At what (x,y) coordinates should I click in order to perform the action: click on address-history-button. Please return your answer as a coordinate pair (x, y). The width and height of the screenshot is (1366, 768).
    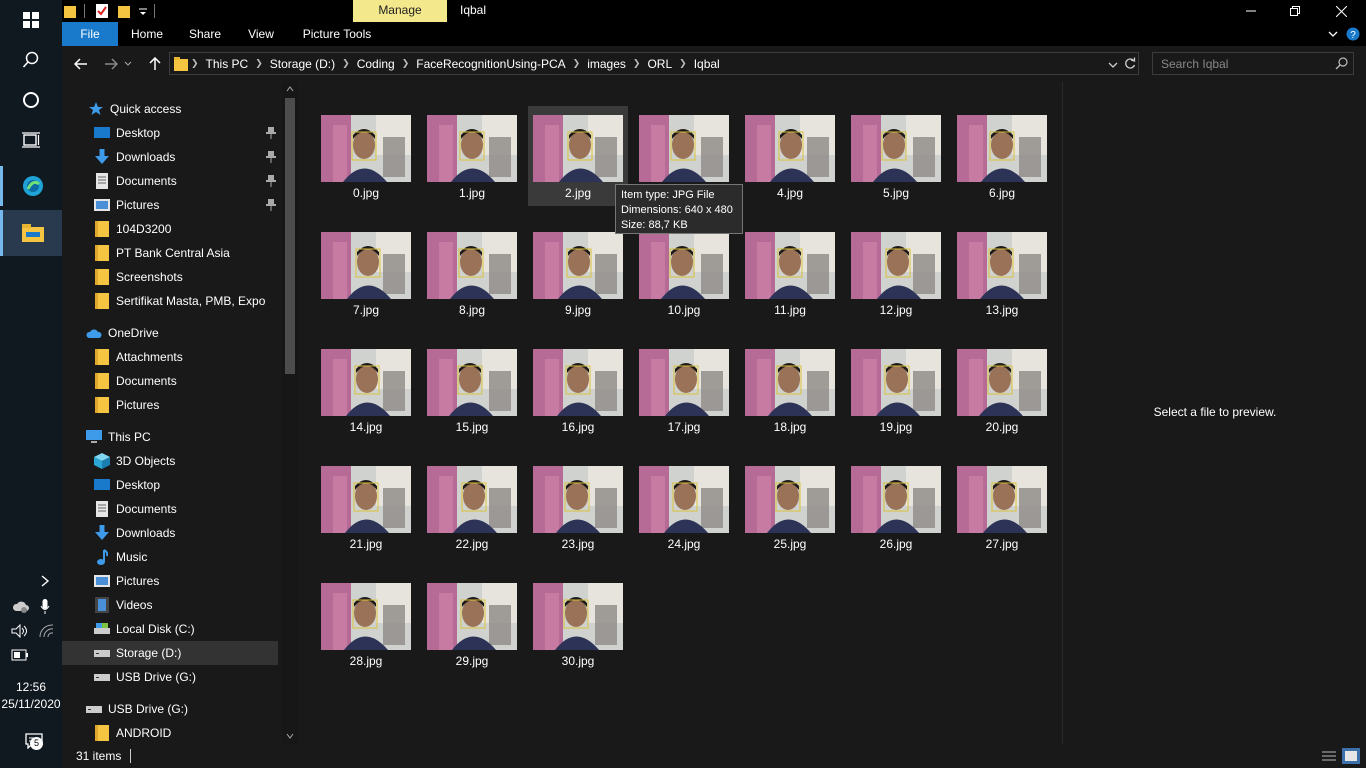
    Looking at the image, I should click on (1113, 65).